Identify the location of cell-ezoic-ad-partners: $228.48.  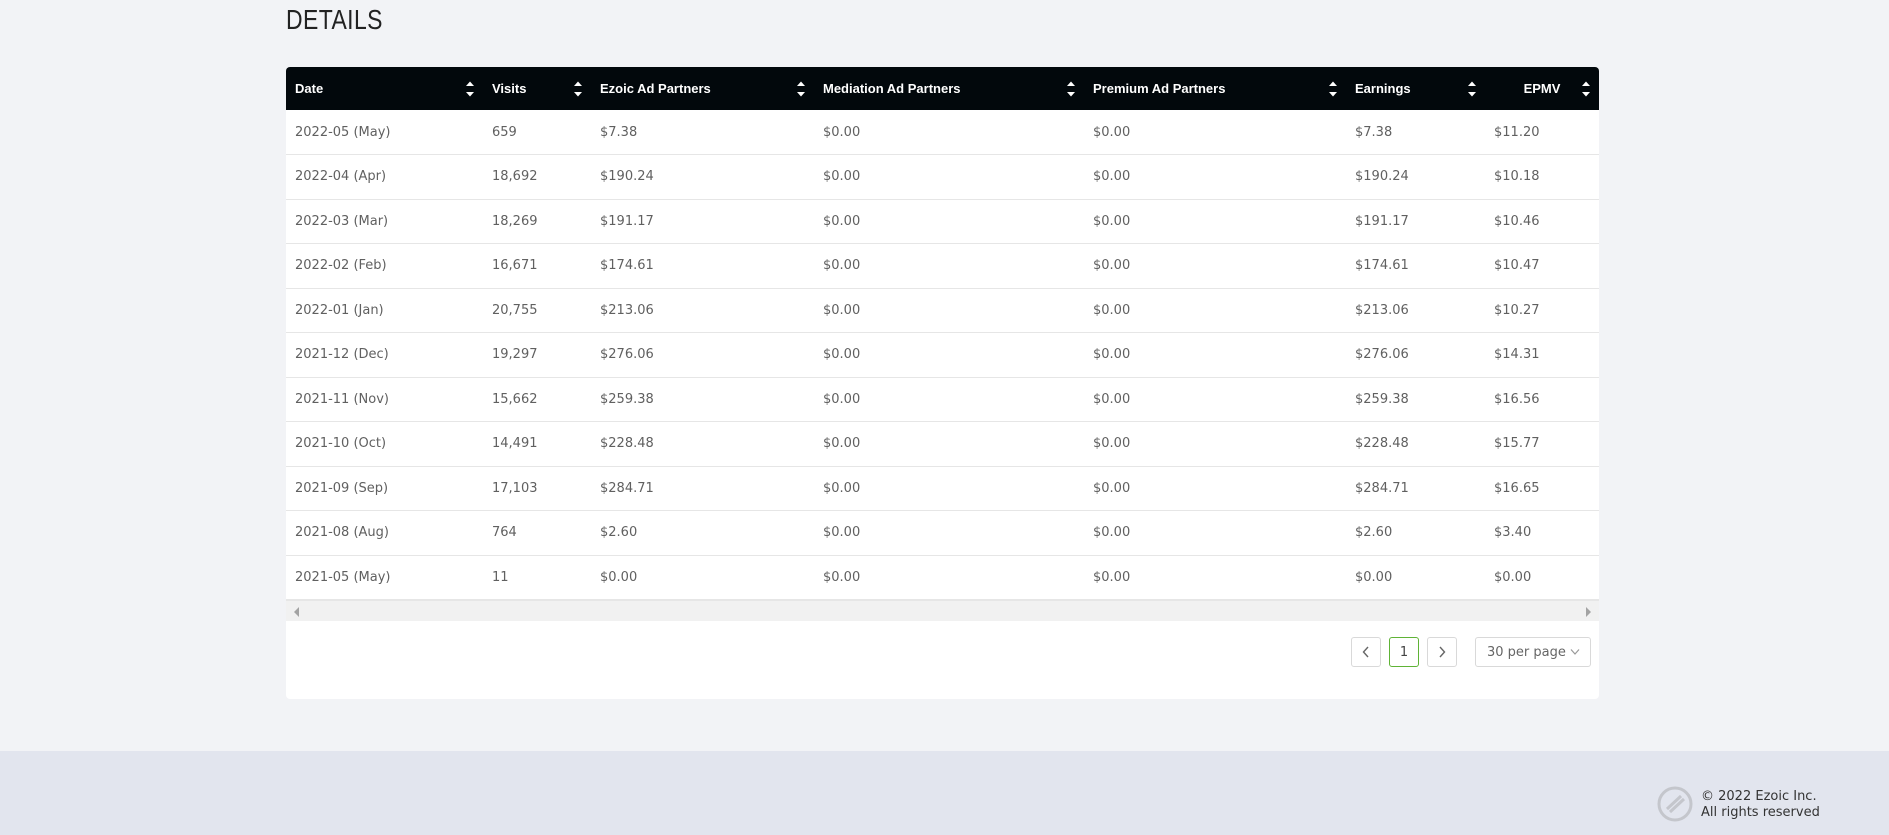
(627, 444).